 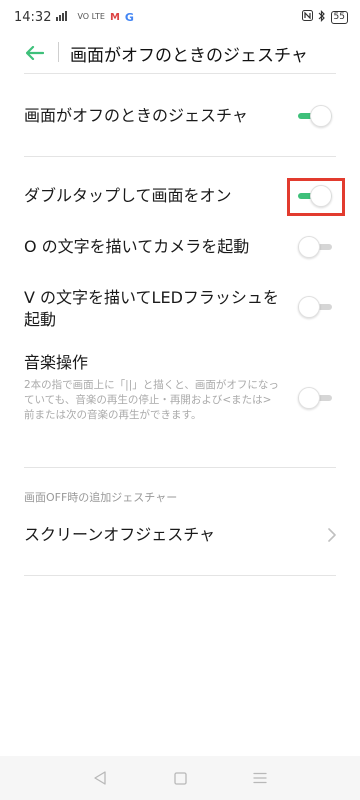 I want to click on signal-icon, so click(x=64, y=17).